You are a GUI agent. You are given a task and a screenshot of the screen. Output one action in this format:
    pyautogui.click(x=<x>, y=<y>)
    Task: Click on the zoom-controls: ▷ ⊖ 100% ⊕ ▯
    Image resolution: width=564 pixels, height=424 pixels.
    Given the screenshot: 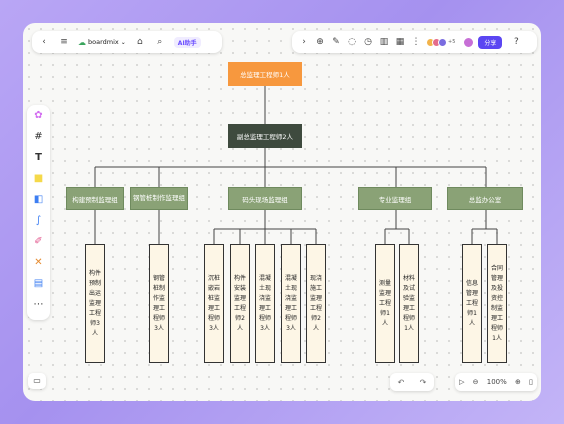 What is the action you would take?
    pyautogui.click(x=496, y=382)
    